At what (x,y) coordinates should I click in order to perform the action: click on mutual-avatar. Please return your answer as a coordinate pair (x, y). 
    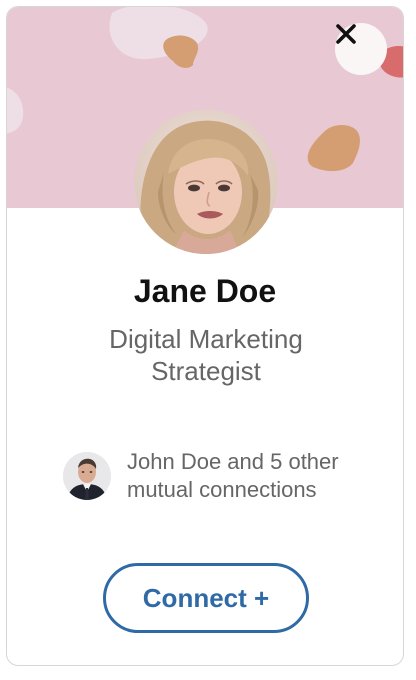
    Looking at the image, I should click on (87, 476).